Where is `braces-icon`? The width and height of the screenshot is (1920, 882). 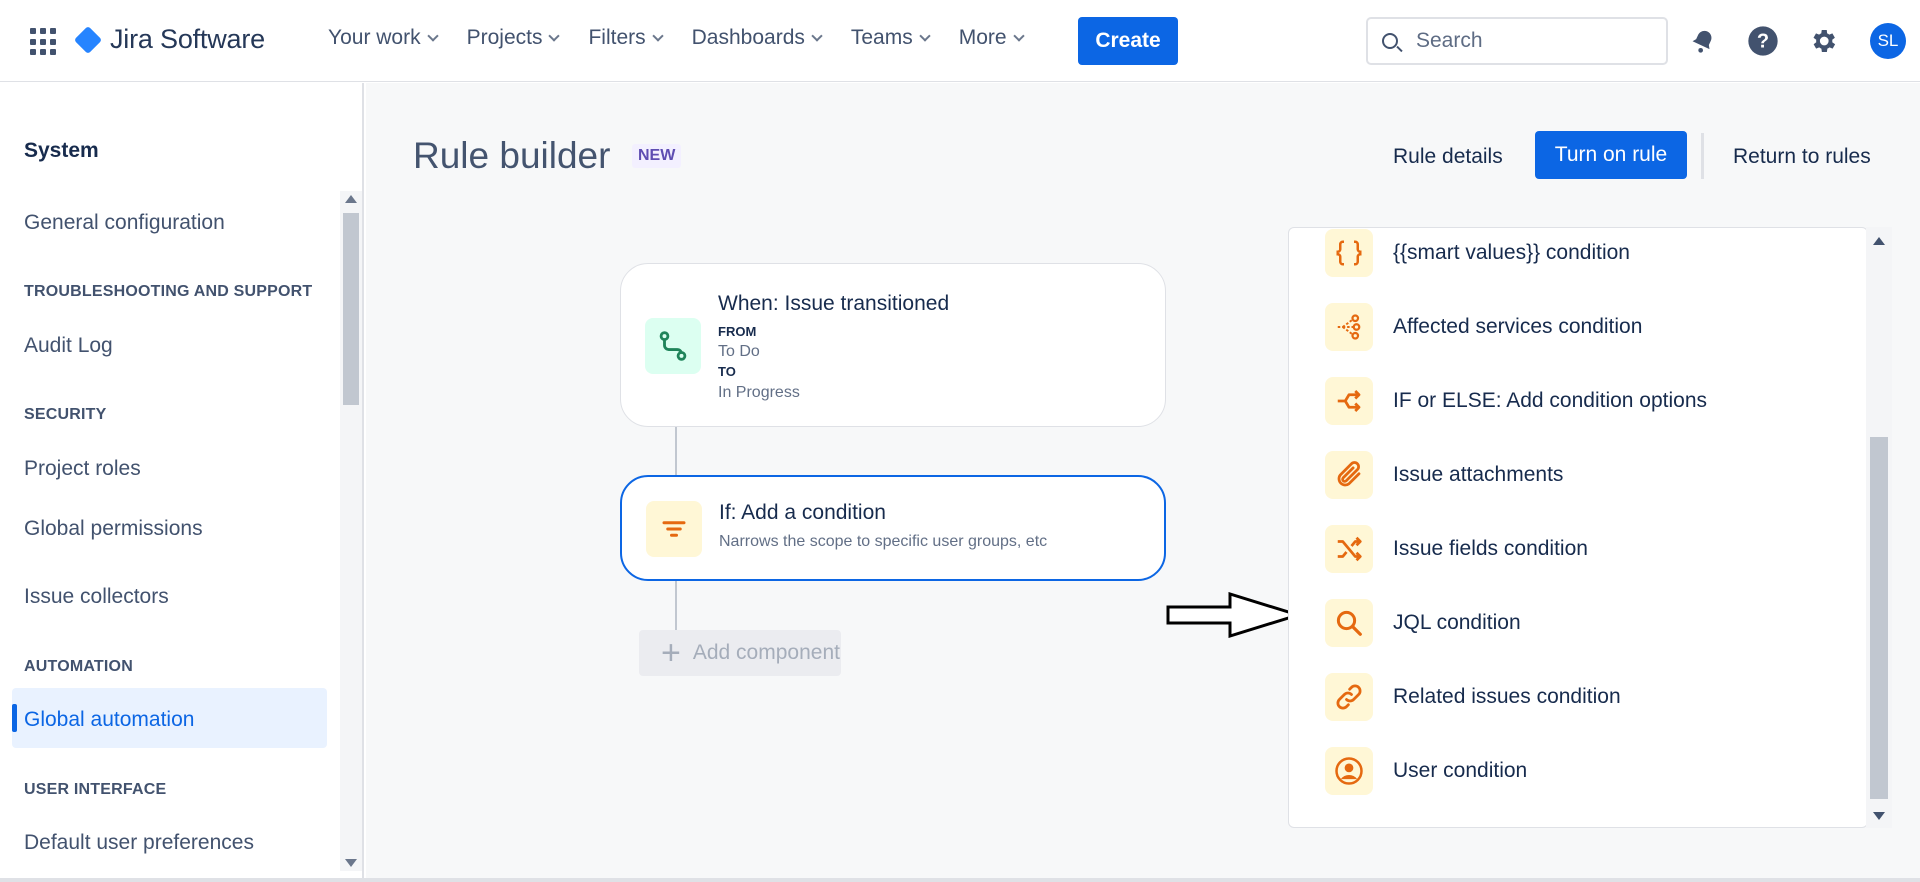 braces-icon is located at coordinates (1349, 253).